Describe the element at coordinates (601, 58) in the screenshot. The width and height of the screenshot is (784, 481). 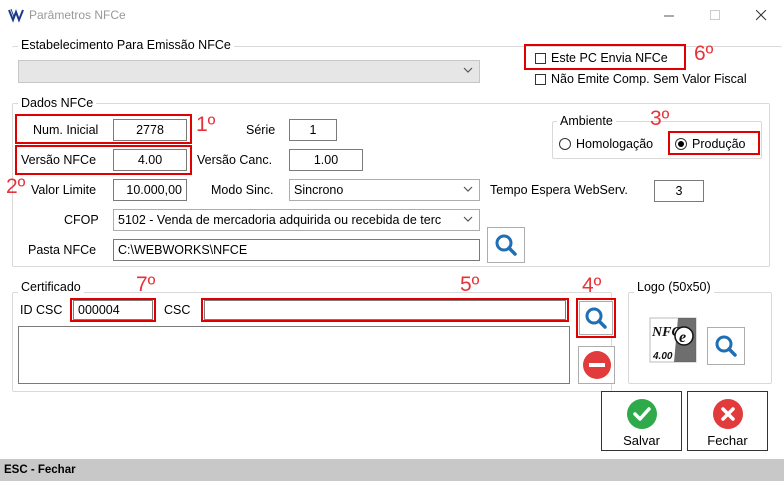
I see `este-pc-envia-checkbox: Este PC Envia NFCe` at that location.